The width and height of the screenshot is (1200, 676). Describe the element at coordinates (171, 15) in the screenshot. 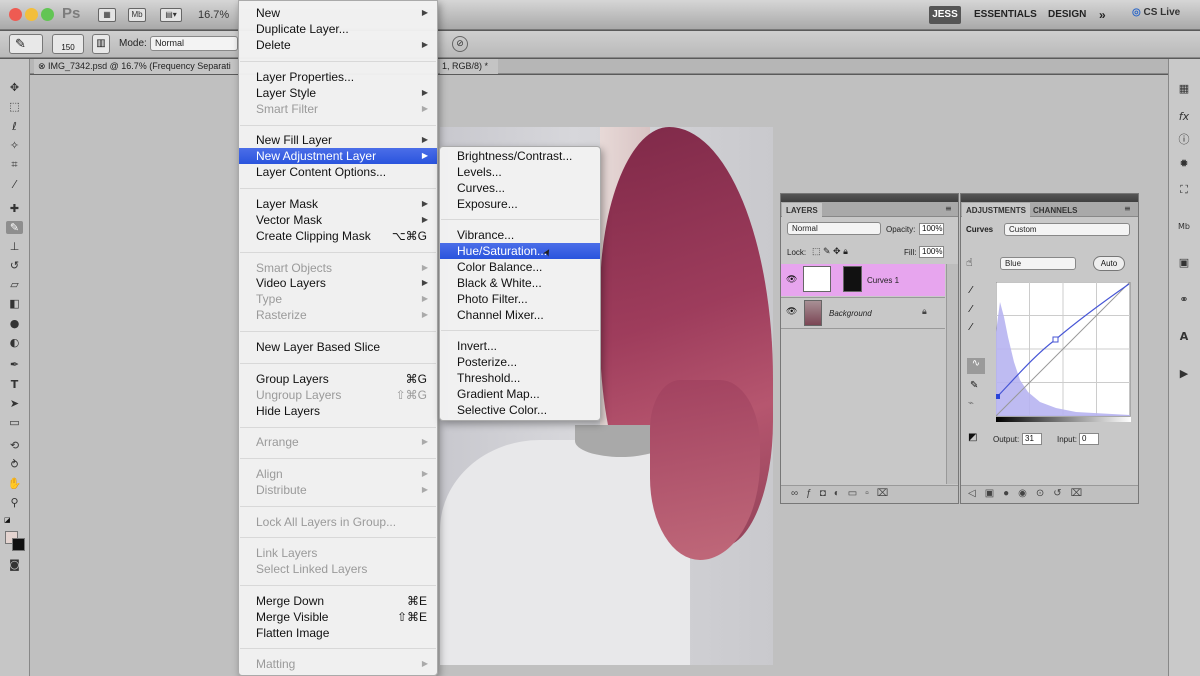

I see `view-extras-icon: ▤▾` at that location.